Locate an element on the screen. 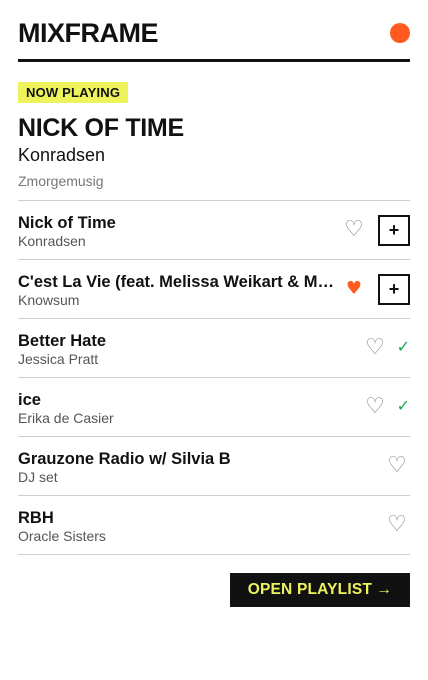 The width and height of the screenshot is (428, 680). track-title: RBH is located at coordinates (36, 518).